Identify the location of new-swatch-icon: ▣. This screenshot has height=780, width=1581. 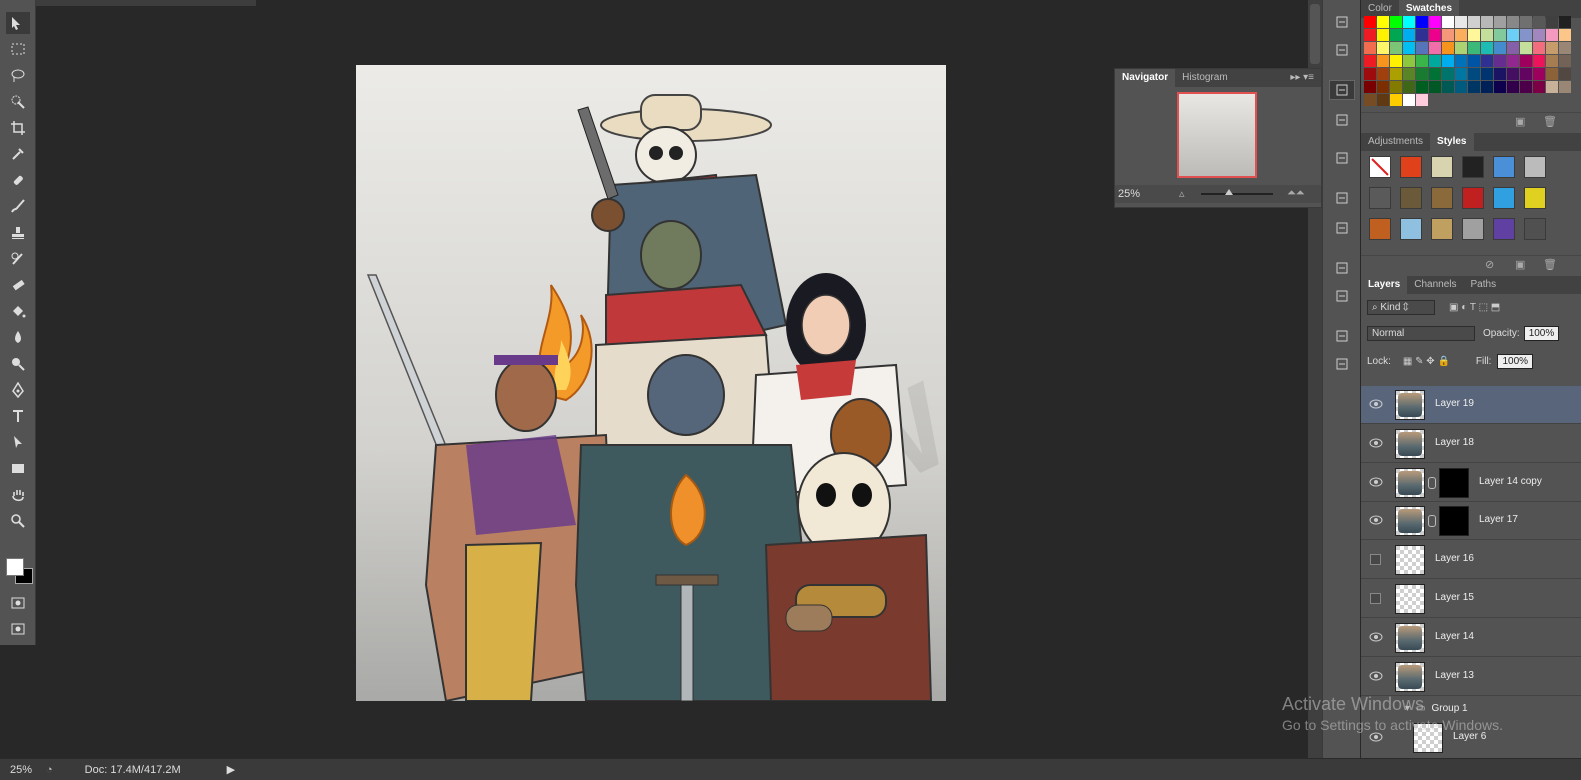
(1520, 121).